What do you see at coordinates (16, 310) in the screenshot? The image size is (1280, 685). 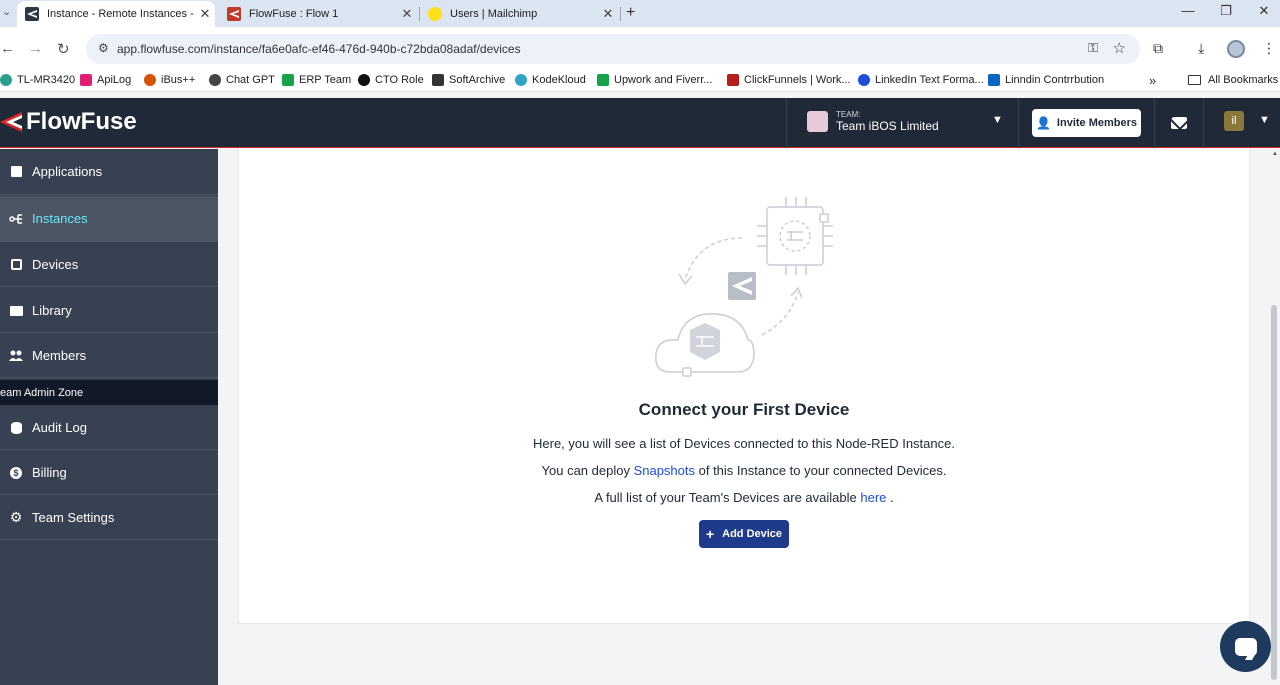 I see `library-icon` at bounding box center [16, 310].